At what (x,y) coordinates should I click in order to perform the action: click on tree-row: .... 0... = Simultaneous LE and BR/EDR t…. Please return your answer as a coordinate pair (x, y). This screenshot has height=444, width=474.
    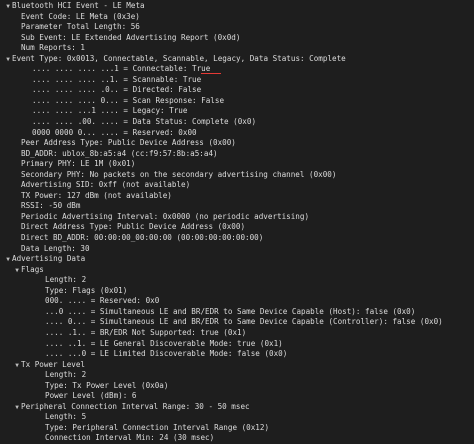
    Looking at the image, I should click on (237, 322).